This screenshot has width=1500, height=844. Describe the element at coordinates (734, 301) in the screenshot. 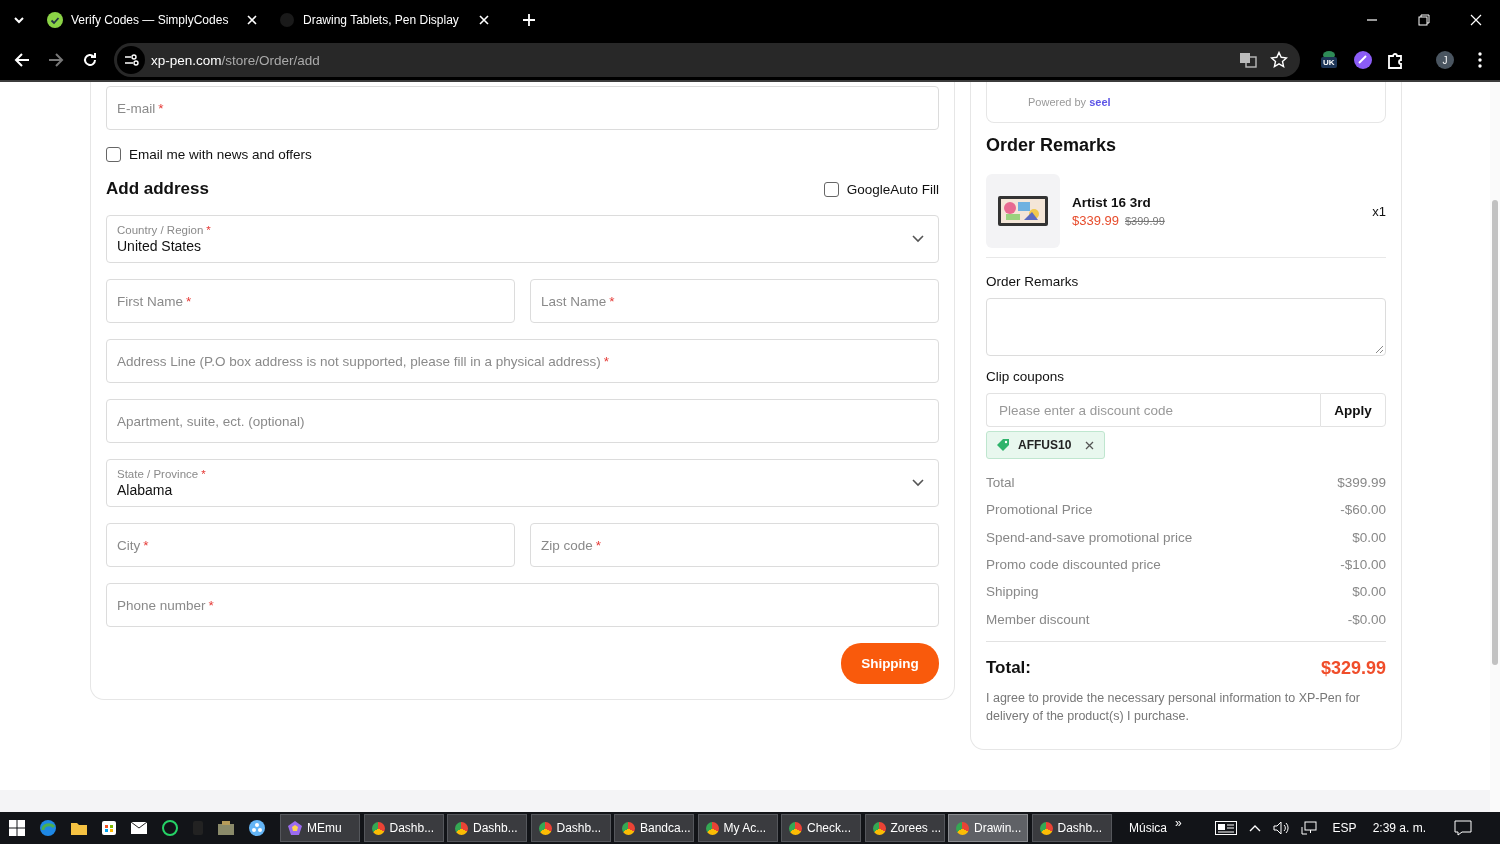

I see `input-field: Last Name *` at that location.